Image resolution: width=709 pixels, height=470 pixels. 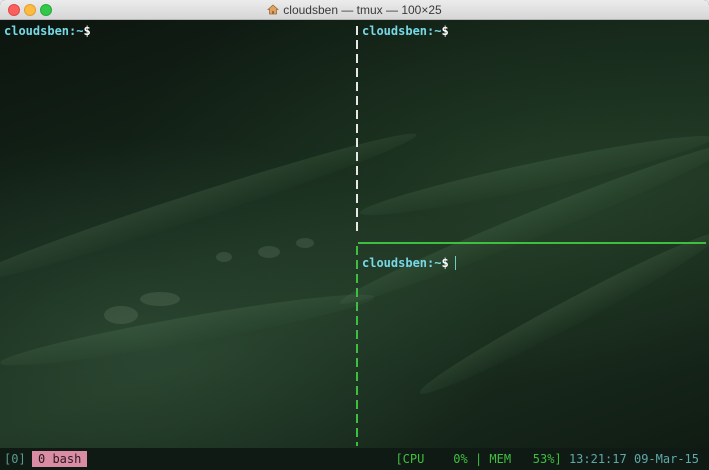 I want to click on left-pane-prompt: cloudsben:~$, so click(x=47, y=31).